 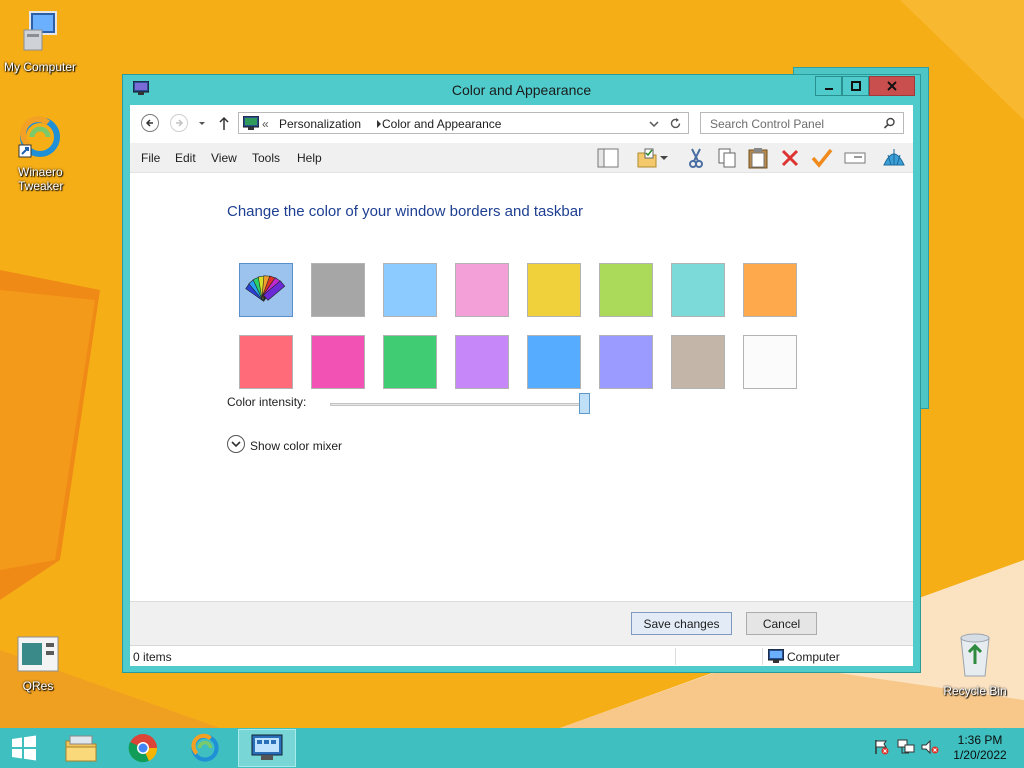 I want to click on color-swatch-gray, so click(x=338, y=290).